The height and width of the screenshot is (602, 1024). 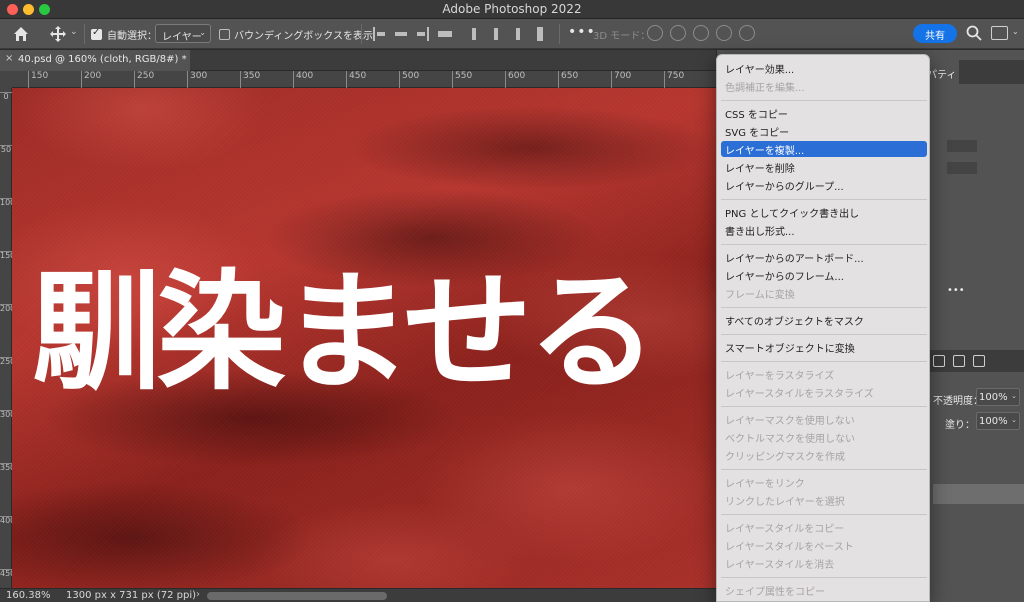 What do you see at coordinates (8, 255) in the screenshot?
I see `ruler-tick-label: 150` at bounding box center [8, 255].